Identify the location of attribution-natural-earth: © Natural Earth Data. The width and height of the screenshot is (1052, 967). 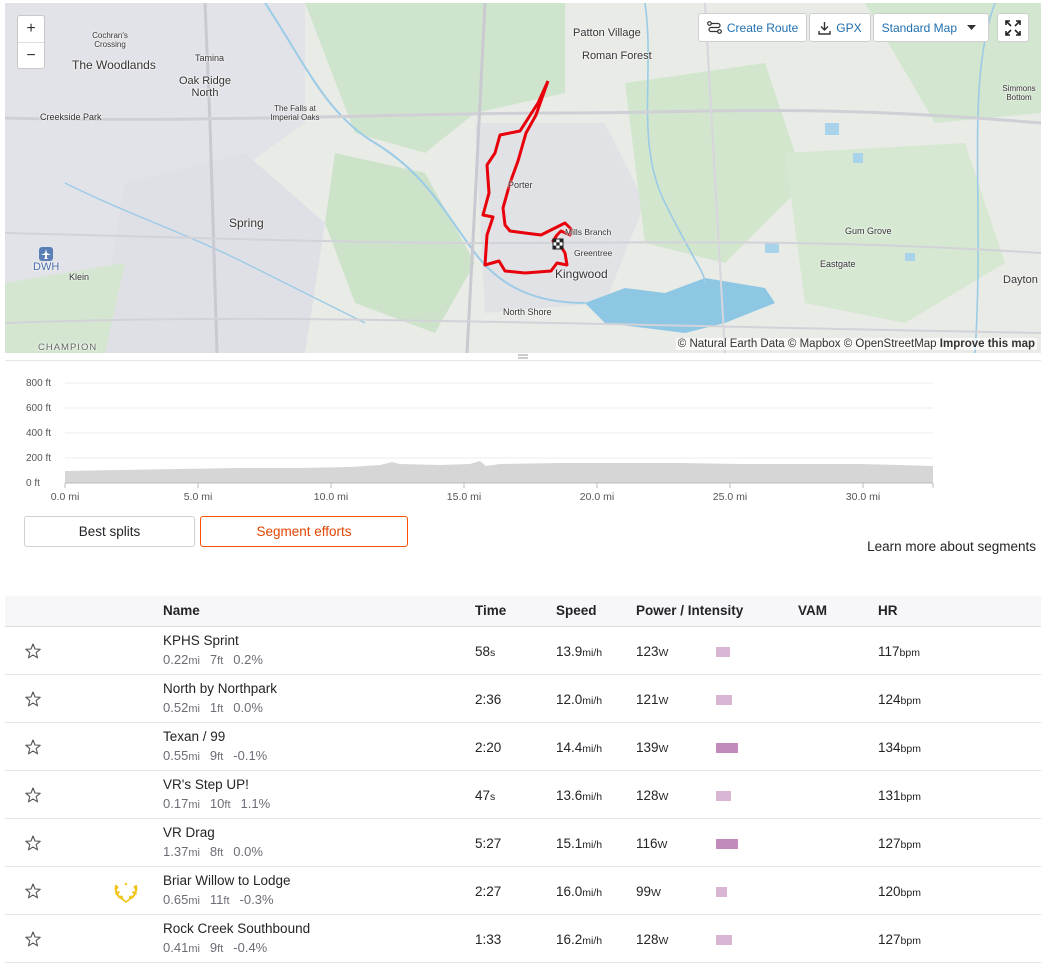
(731, 344).